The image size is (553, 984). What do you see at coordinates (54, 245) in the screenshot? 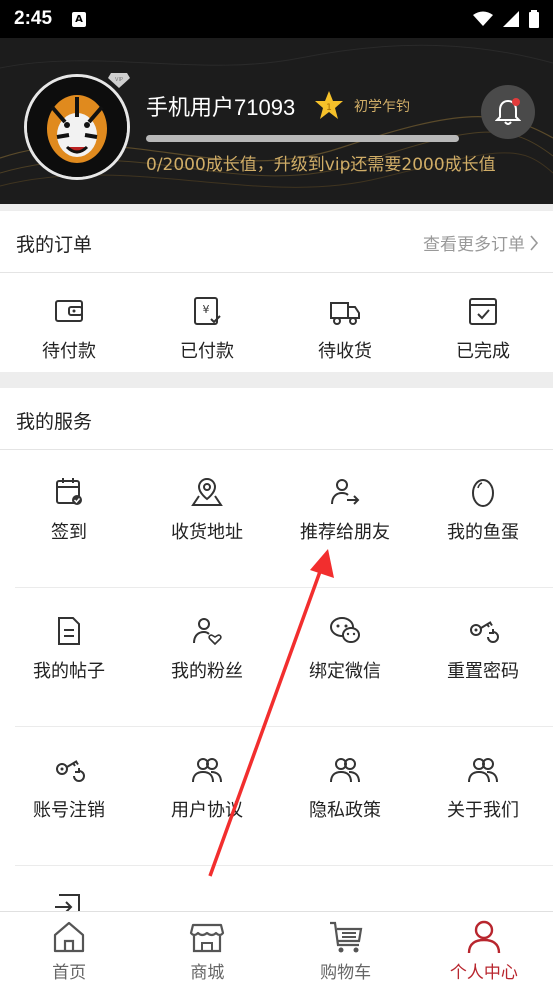
I see `orders-title: 我的订单` at bounding box center [54, 245].